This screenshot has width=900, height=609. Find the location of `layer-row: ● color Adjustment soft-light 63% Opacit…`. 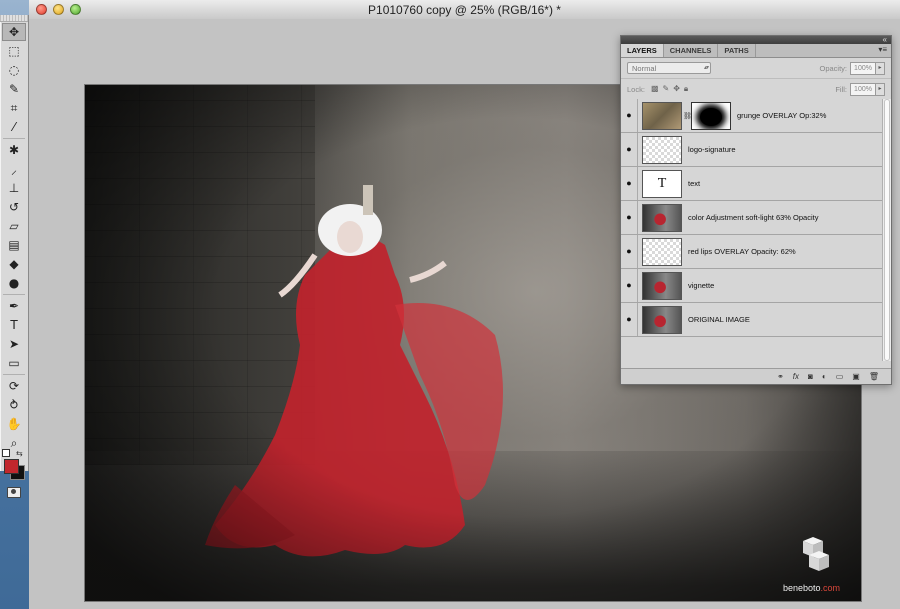

layer-row: ● color Adjustment soft-light 63% Opacit… is located at coordinates (751, 218).